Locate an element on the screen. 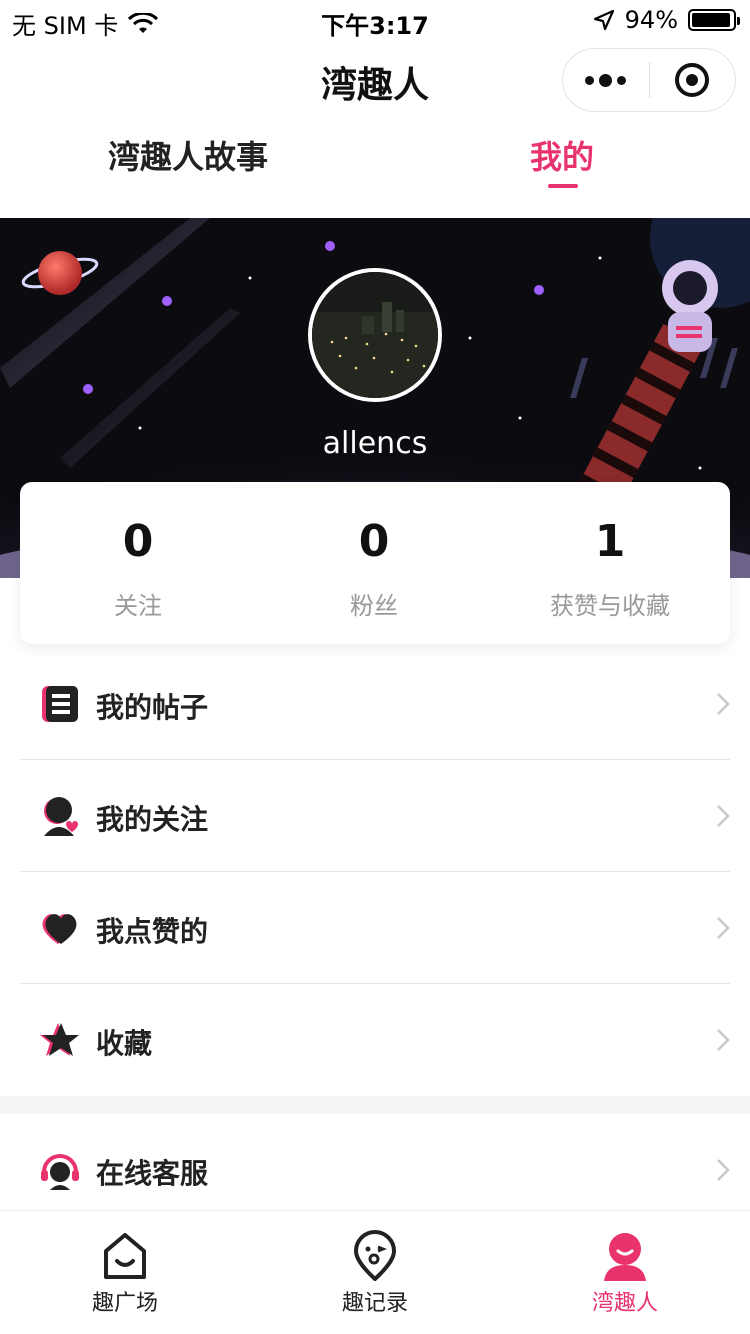 This screenshot has width=750, height=1334. following-icon is located at coordinates (61, 816).